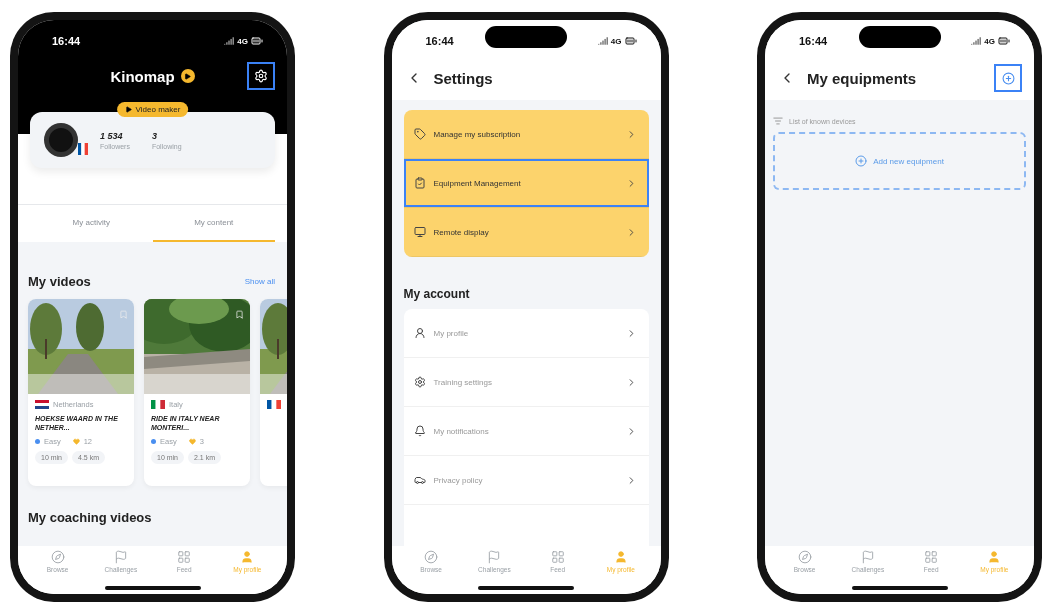  I want to click on app-title: Kinomap, so click(142, 76).